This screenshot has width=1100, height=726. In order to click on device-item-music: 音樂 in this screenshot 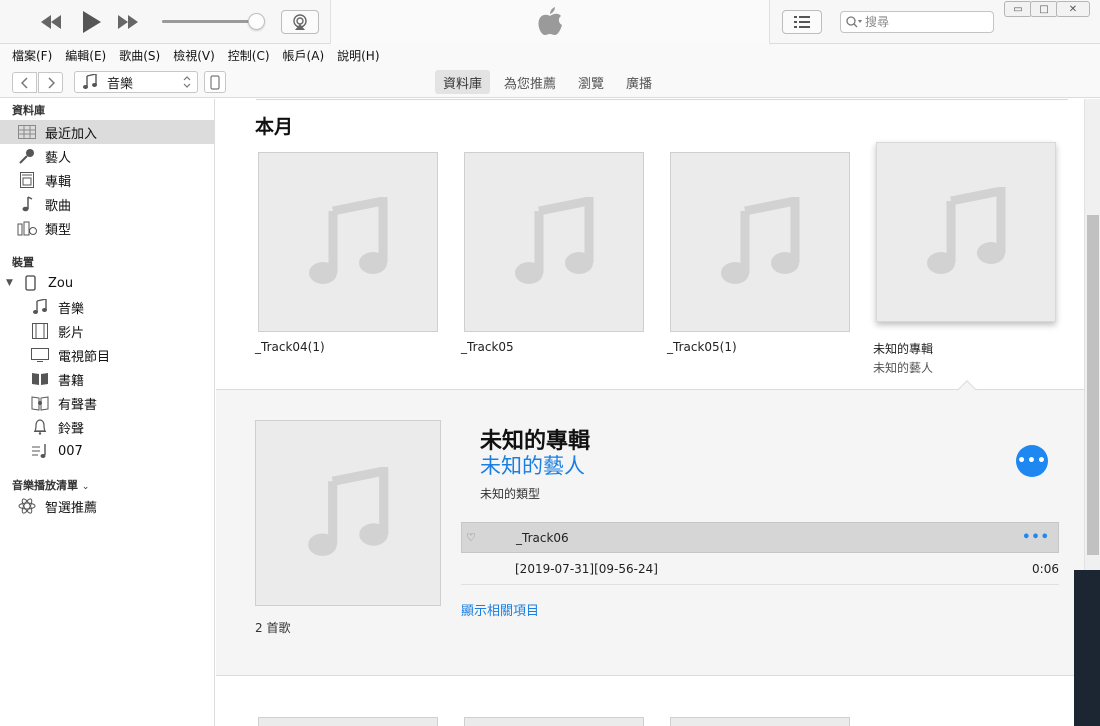, I will do `click(107, 307)`.